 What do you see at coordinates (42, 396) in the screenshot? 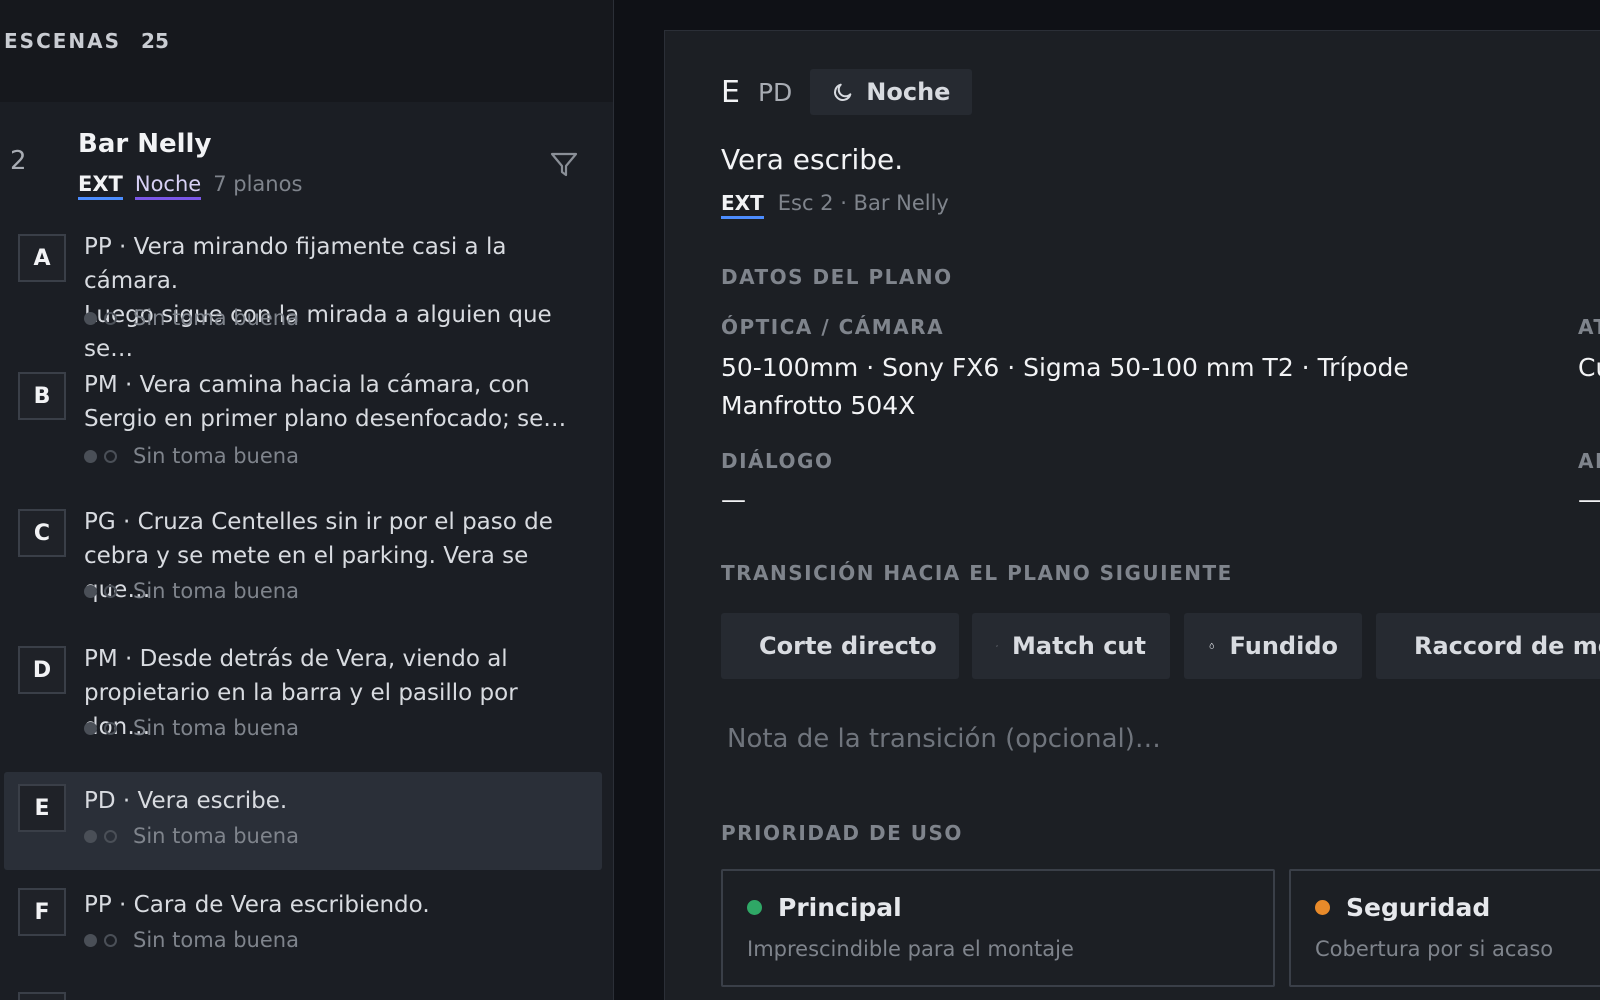
I see `shot-letter-badge: B` at bounding box center [42, 396].